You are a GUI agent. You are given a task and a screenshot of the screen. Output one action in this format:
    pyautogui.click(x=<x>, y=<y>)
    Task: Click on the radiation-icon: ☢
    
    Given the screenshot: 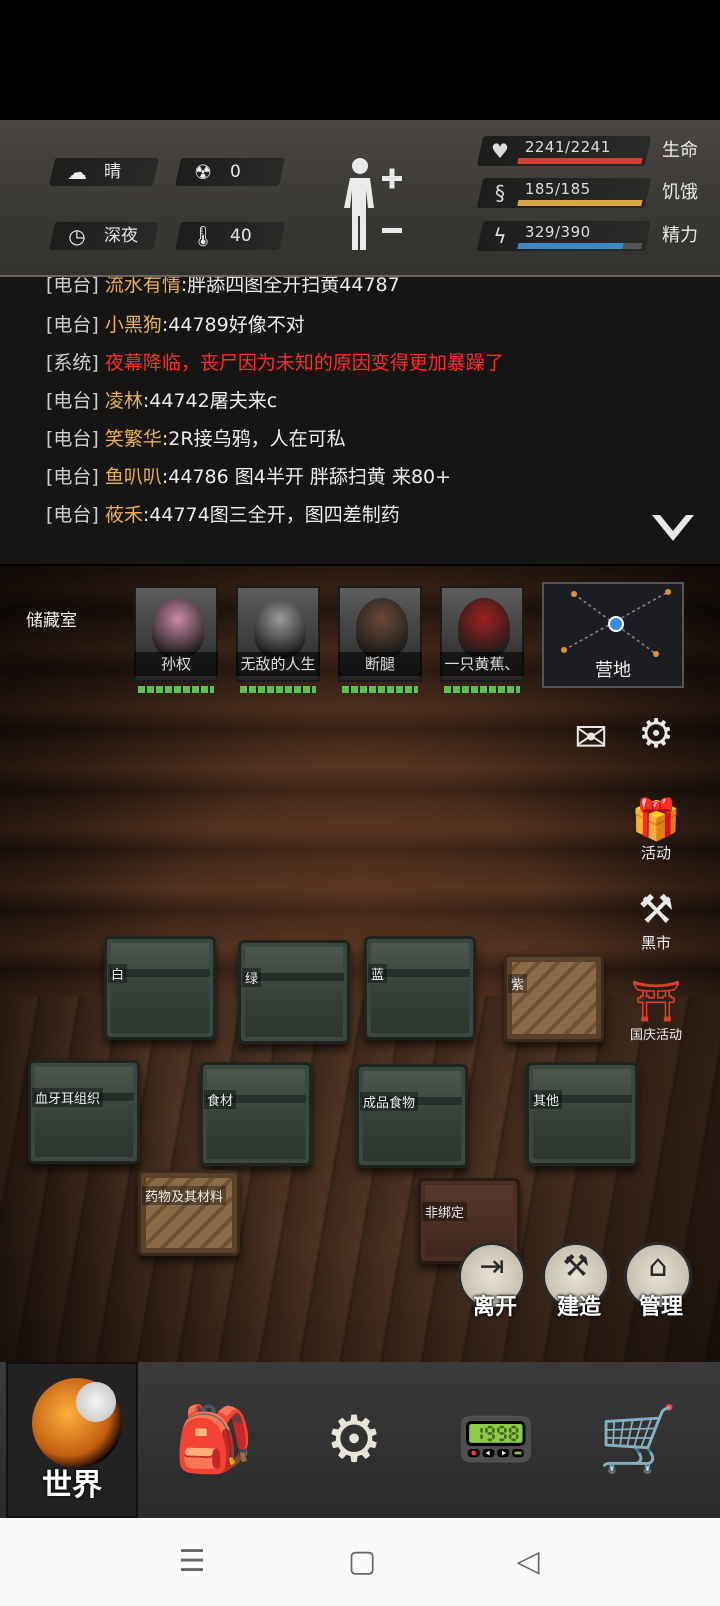 What is the action you would take?
    pyautogui.click(x=203, y=172)
    